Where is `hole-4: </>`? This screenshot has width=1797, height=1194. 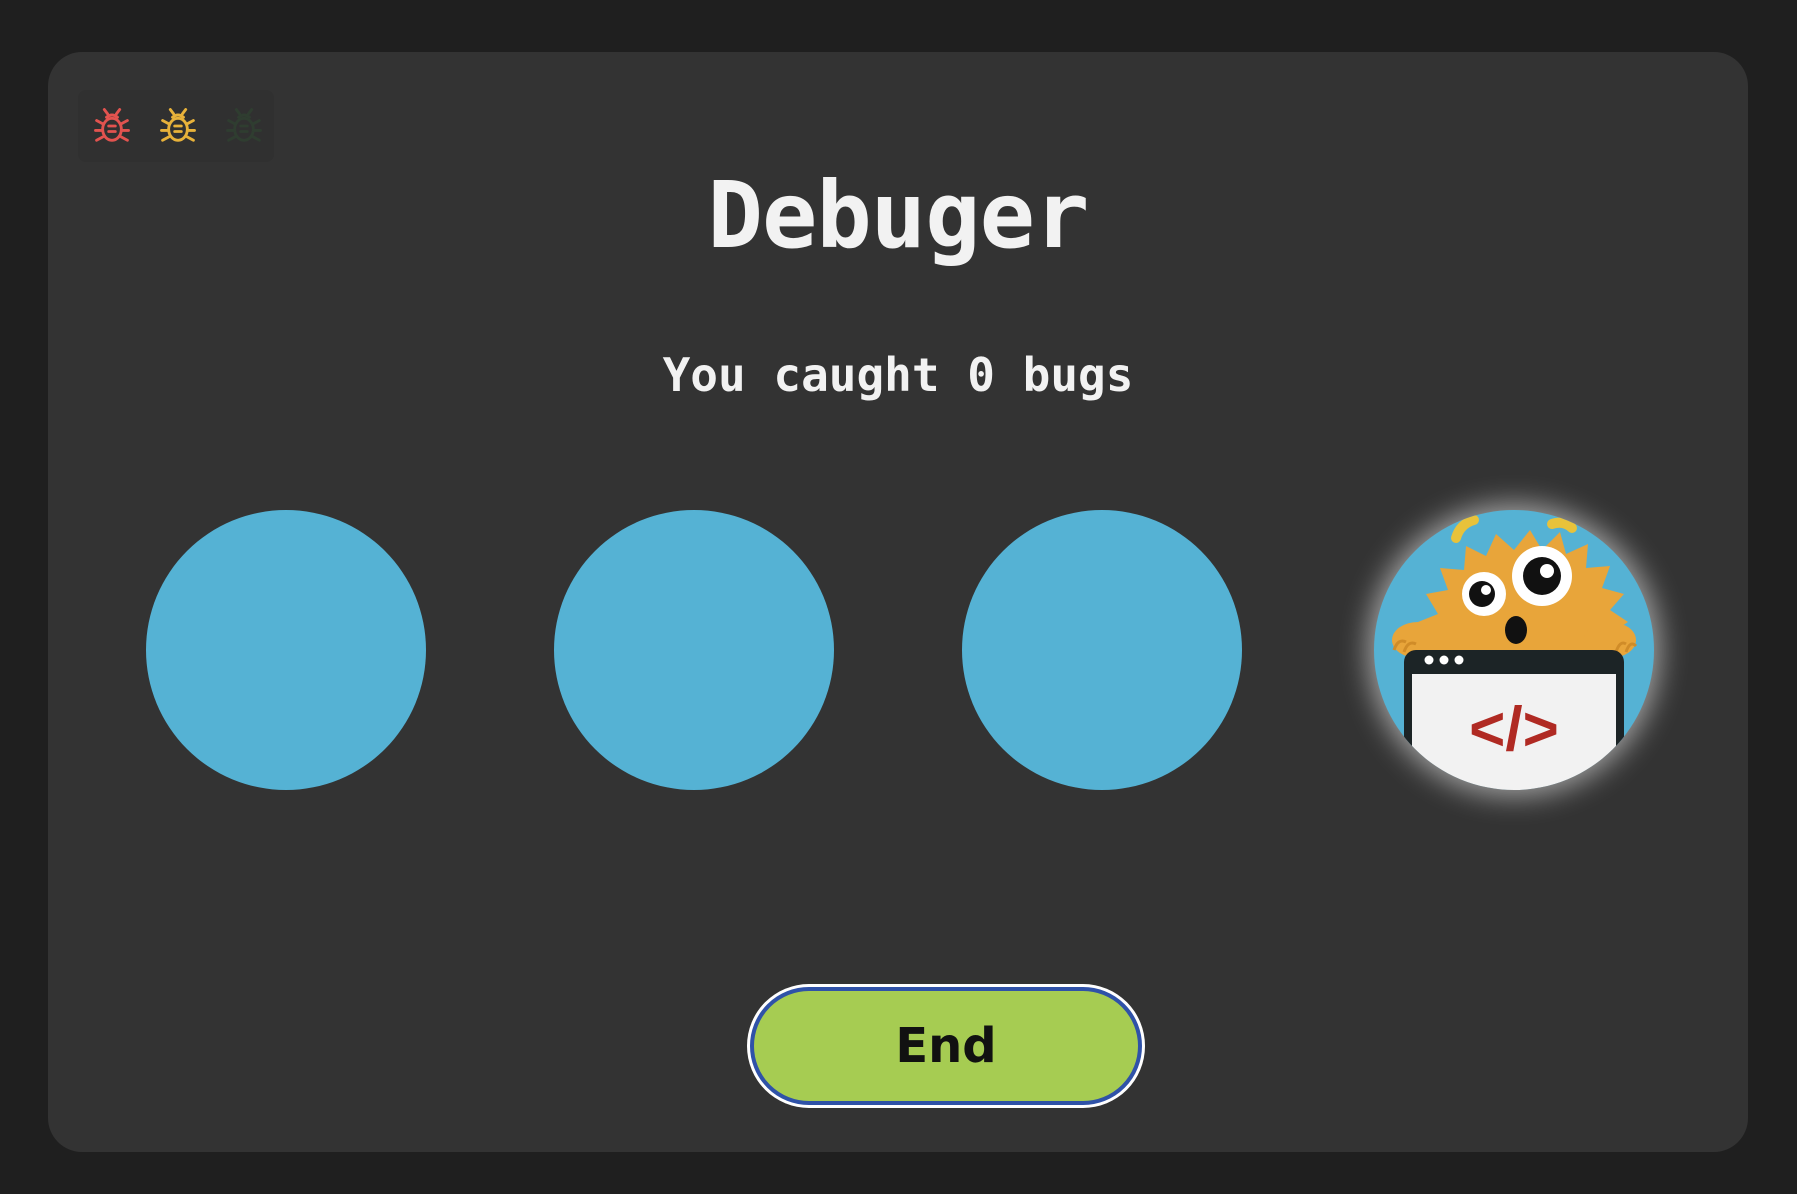 hole-4: </> is located at coordinates (1514, 650).